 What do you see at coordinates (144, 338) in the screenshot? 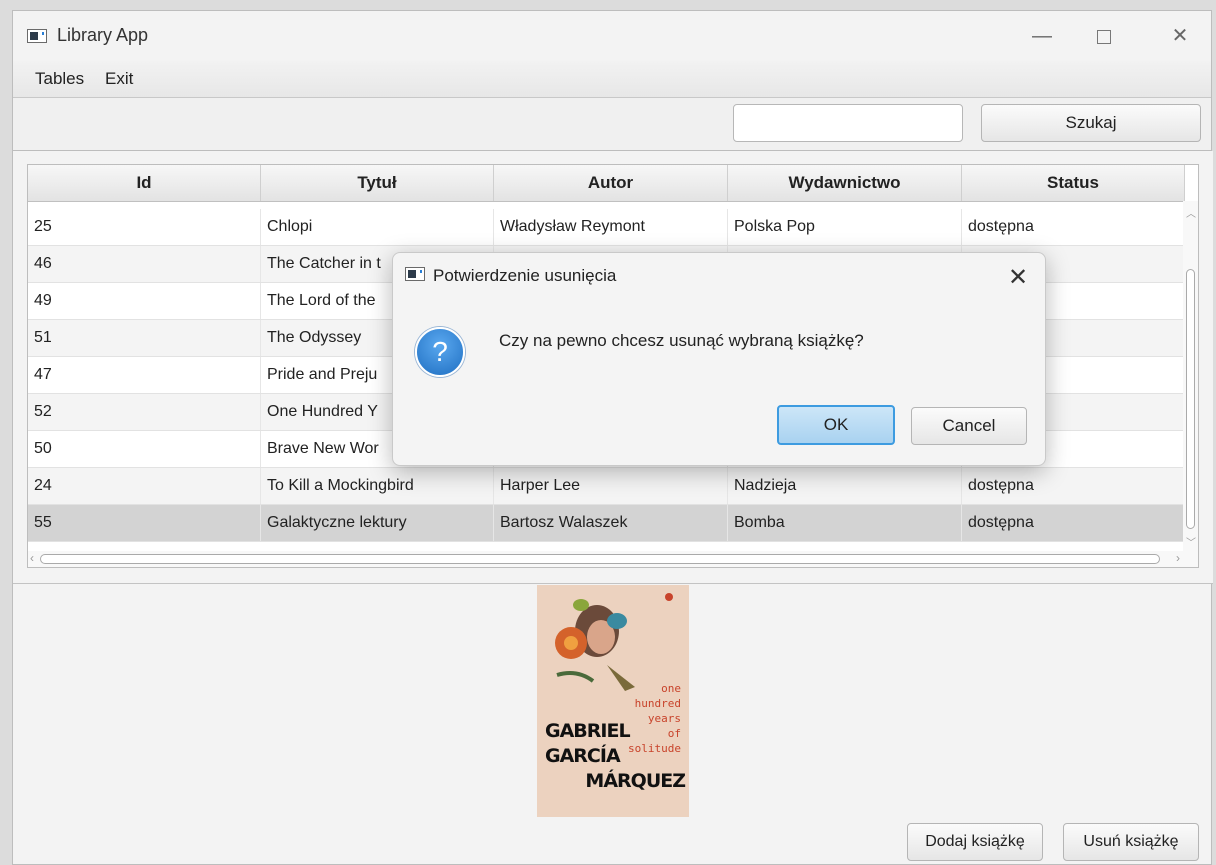
I see `cell-id: 51` at bounding box center [144, 338].